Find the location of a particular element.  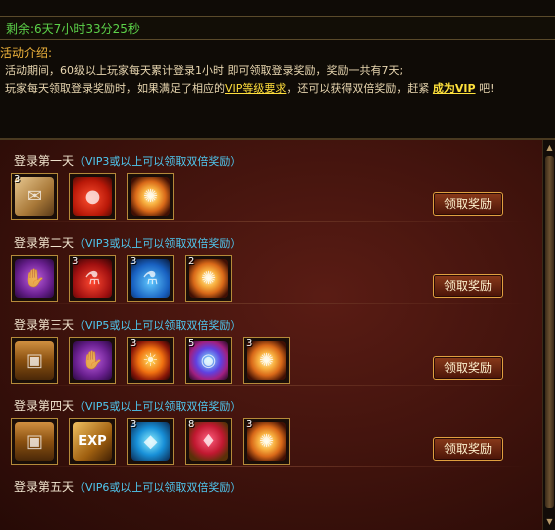

sun-icon: ☀ is located at coordinates (150, 360).